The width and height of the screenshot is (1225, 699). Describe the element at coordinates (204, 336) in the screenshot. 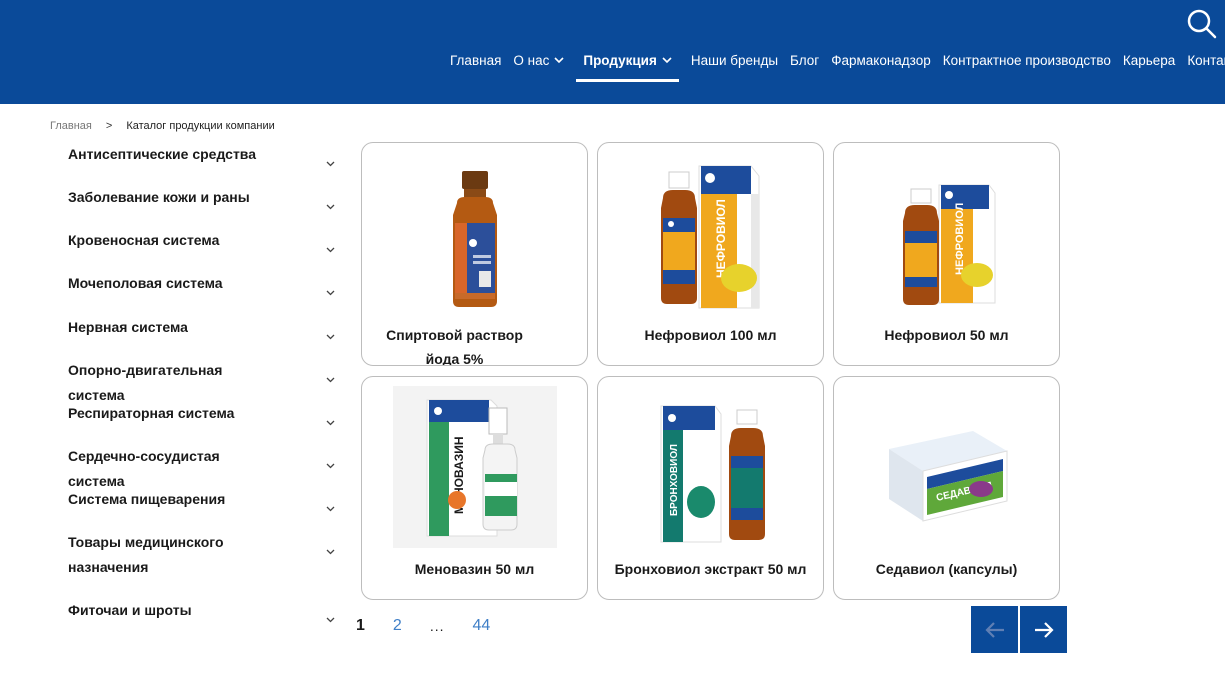

I see `sidebar-item-nervous: Нервная система` at that location.